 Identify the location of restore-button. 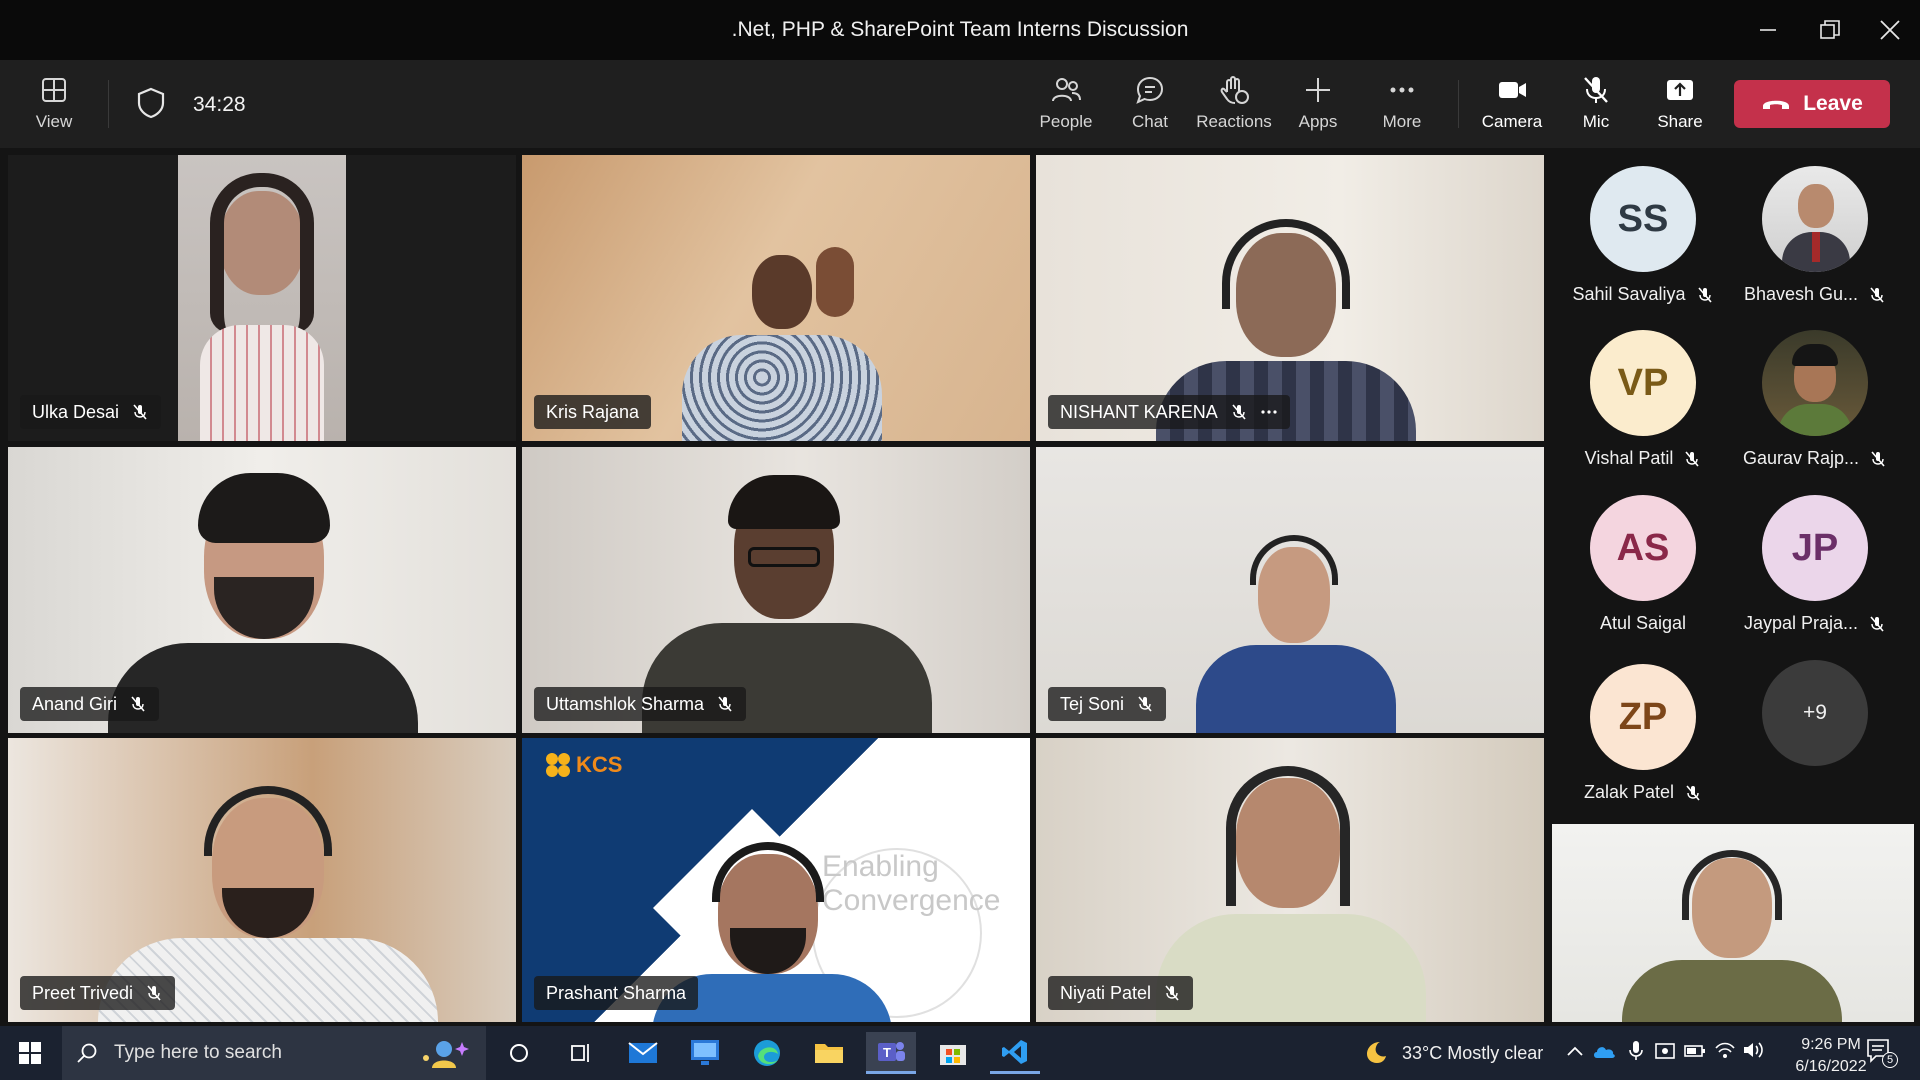
(1830, 30).